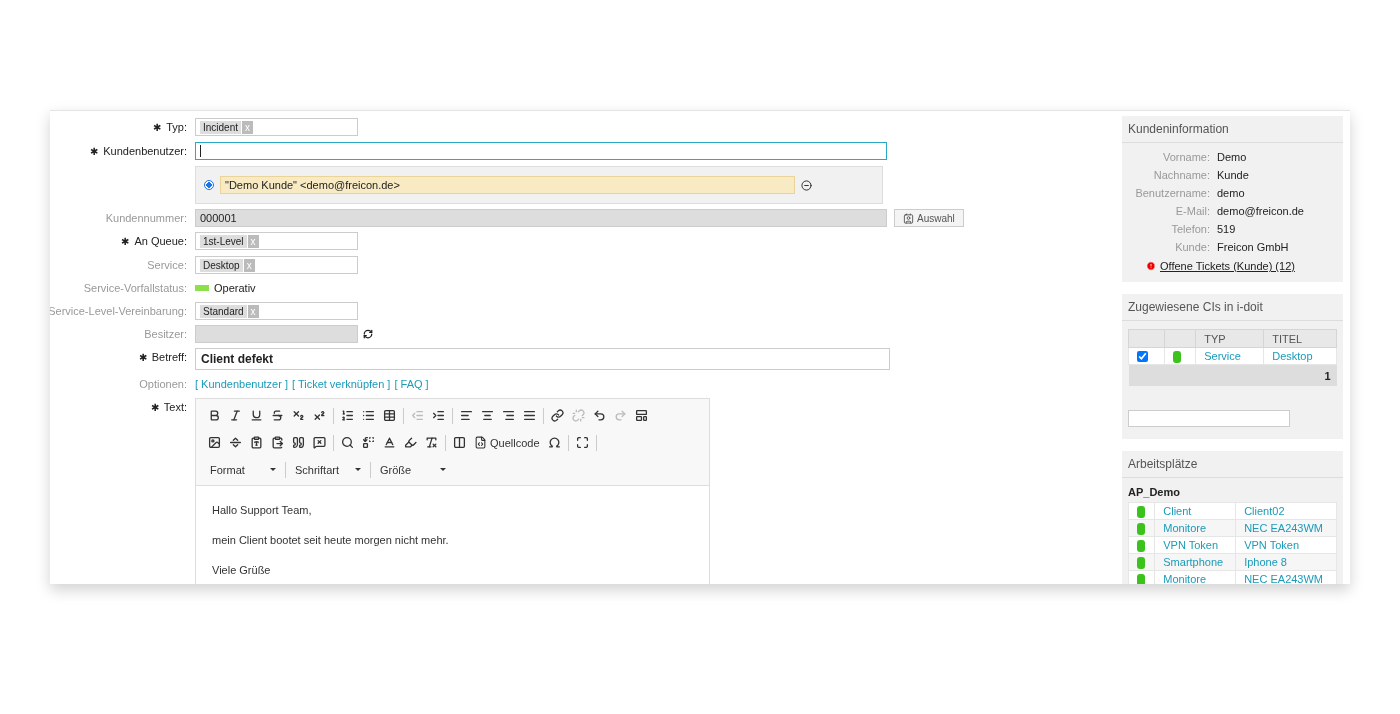  I want to click on source-code-button: Quellcode, so click(507, 442).